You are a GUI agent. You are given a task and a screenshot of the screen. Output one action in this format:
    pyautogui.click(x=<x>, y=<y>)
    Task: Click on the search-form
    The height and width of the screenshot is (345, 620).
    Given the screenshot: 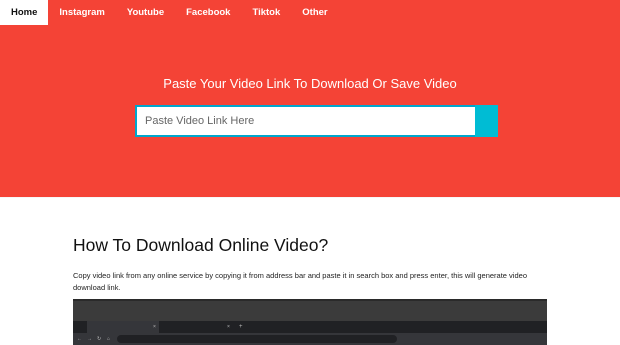 What is the action you would take?
    pyautogui.click(x=316, y=121)
    